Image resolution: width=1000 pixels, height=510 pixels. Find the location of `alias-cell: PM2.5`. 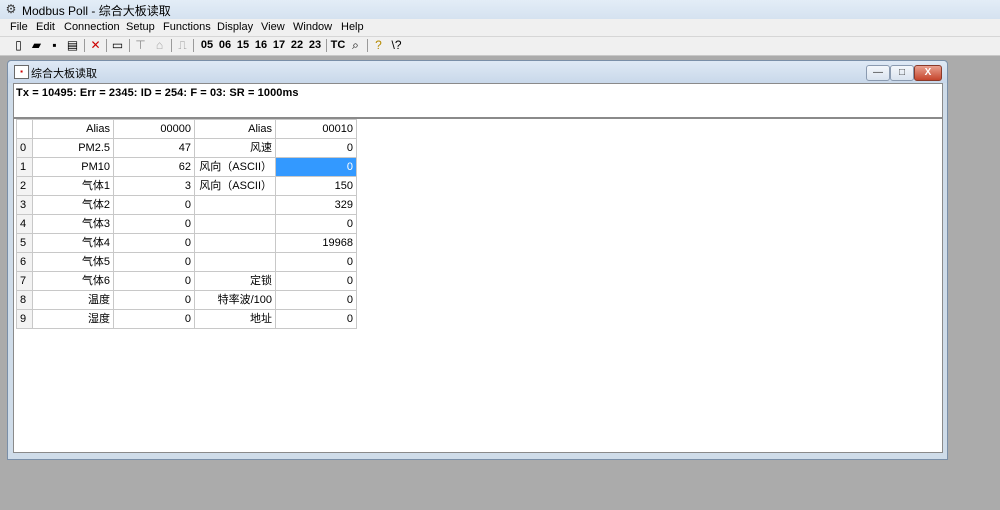

alias-cell: PM2.5 is located at coordinates (73, 148).